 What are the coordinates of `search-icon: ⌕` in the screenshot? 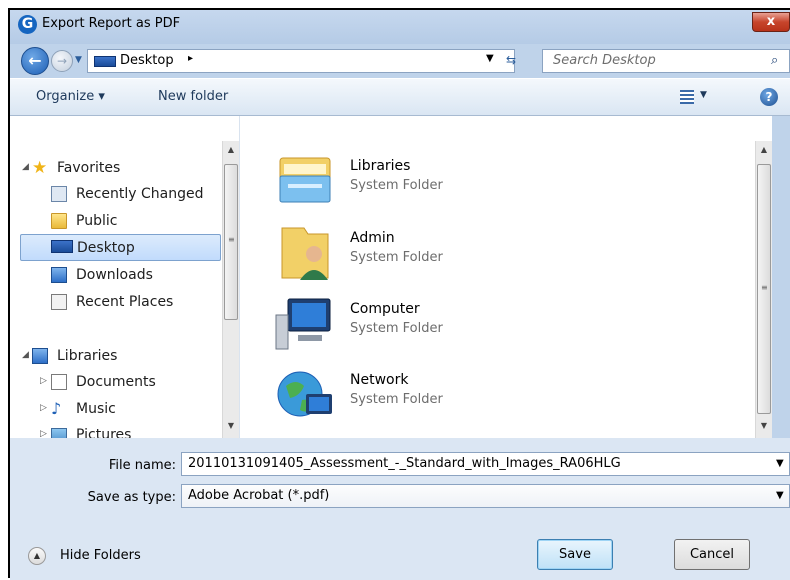 It's located at (774, 60).